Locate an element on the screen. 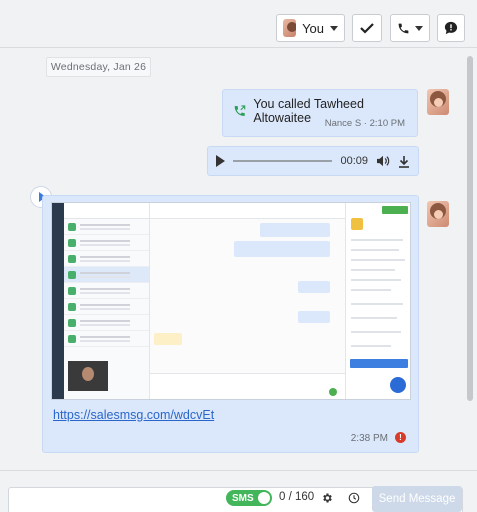 The height and width of the screenshot is (512, 477). attachment-video-thumb is located at coordinates (88, 376).